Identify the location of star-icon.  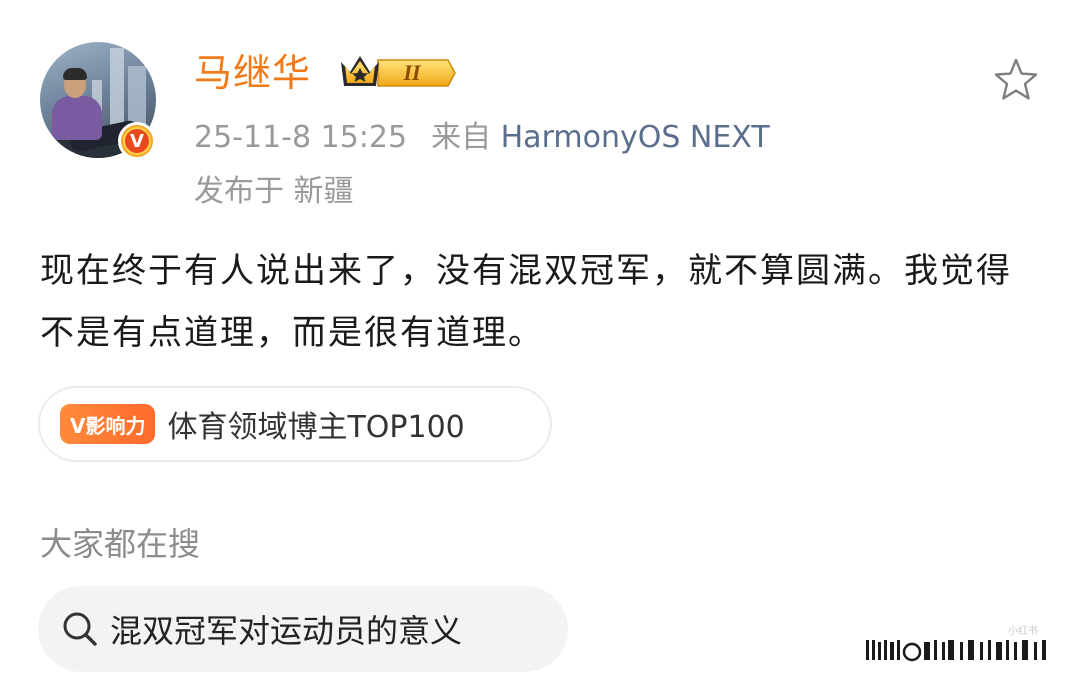
(1016, 80).